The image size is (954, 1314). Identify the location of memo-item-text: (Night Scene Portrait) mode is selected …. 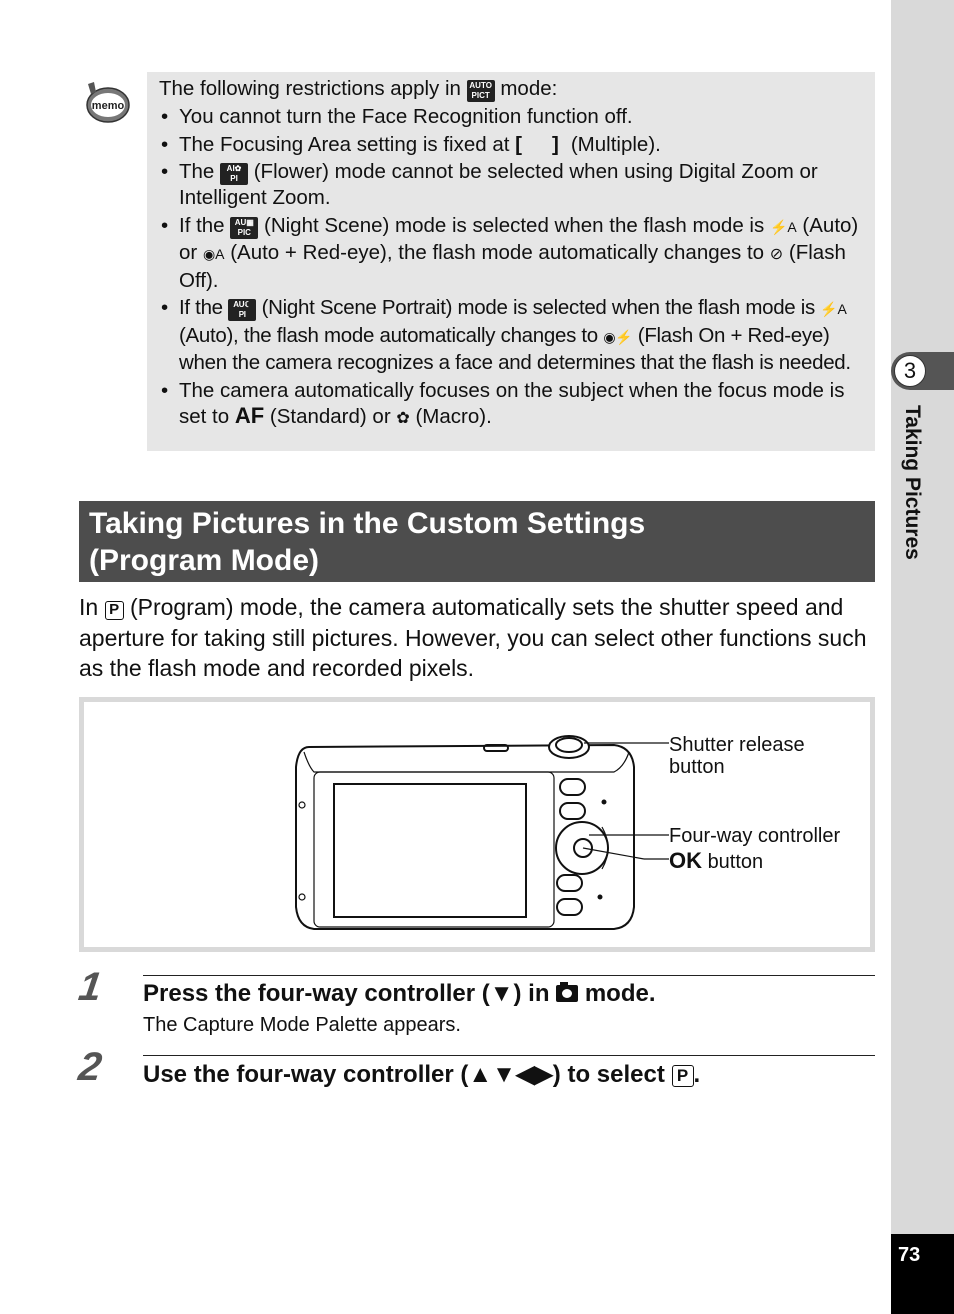
(538, 307).